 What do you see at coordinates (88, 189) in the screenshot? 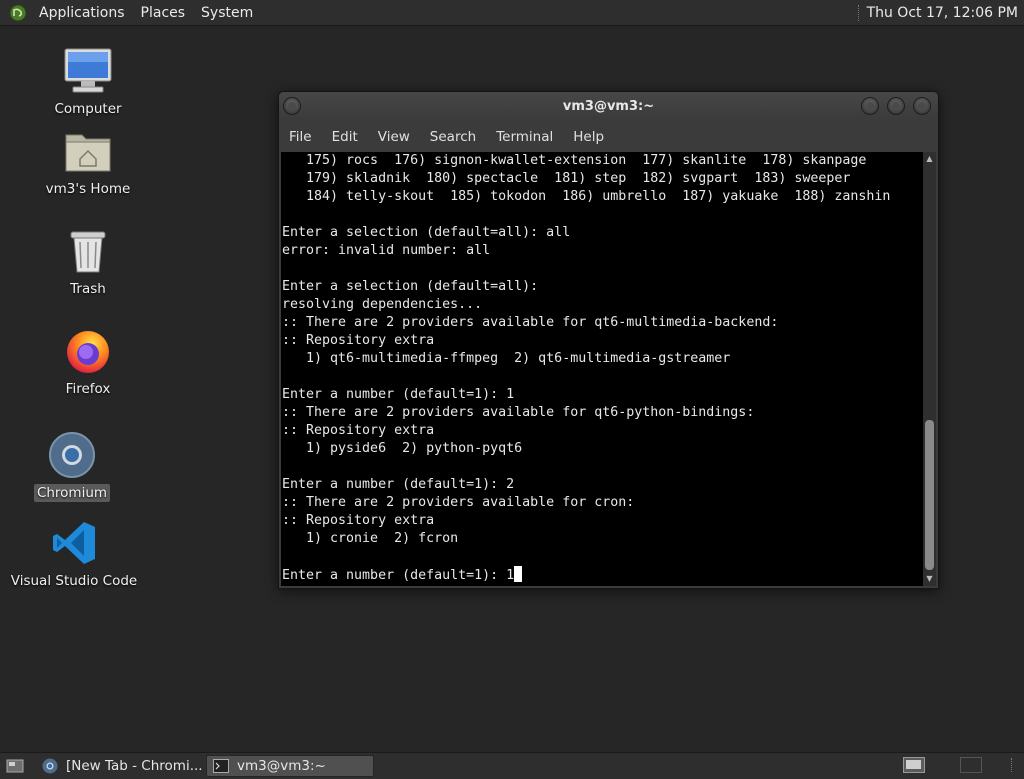
I see `desktop-icon-label: vm3's Home` at bounding box center [88, 189].